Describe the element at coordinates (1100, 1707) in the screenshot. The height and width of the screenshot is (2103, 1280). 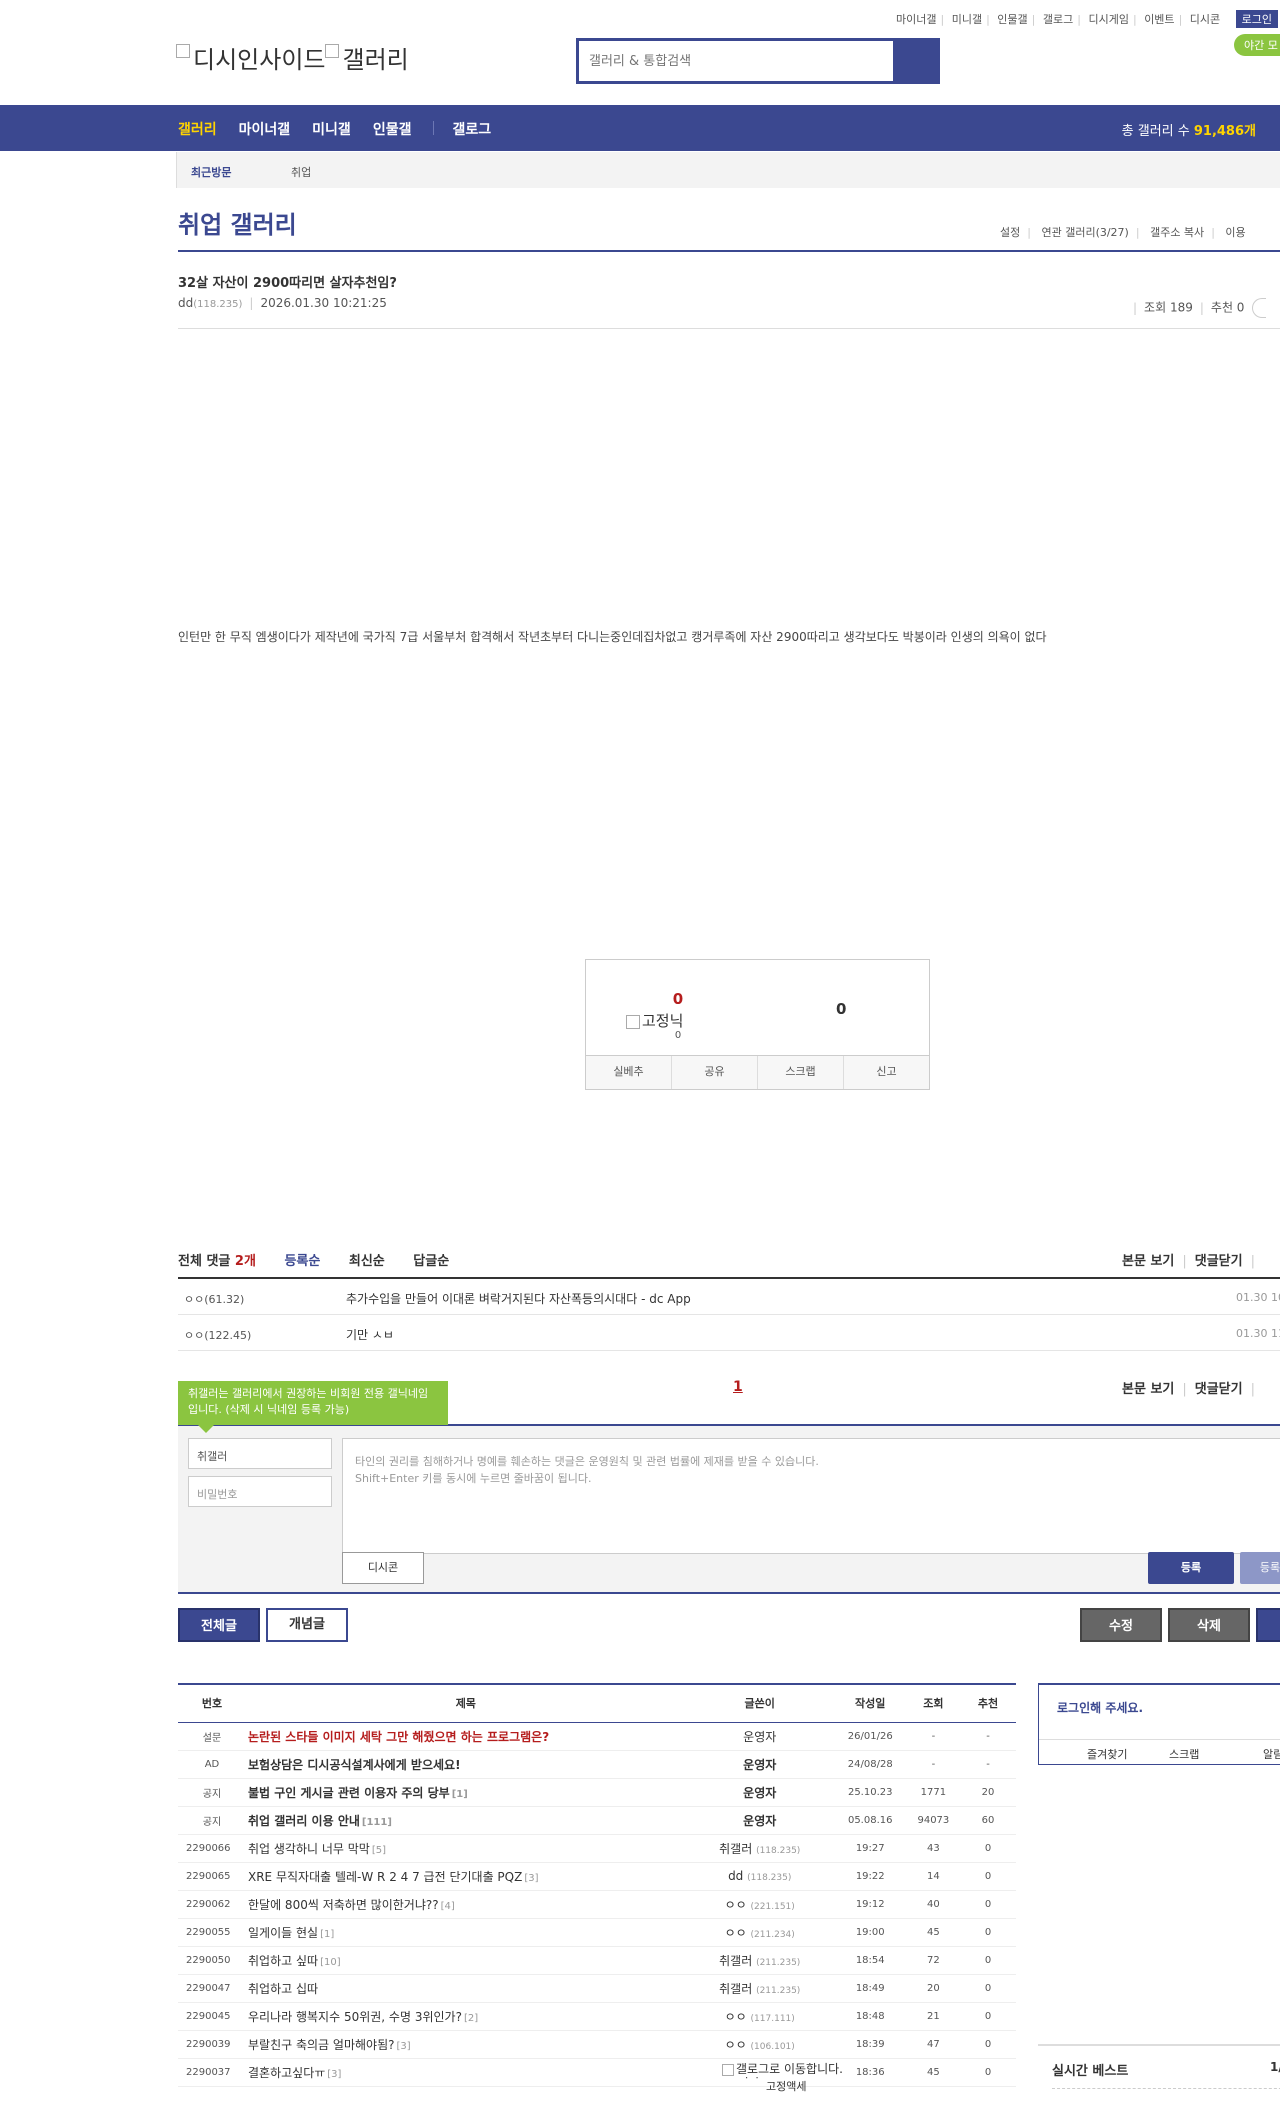
I see `login-prompt: 로그인해 주세요.` at that location.